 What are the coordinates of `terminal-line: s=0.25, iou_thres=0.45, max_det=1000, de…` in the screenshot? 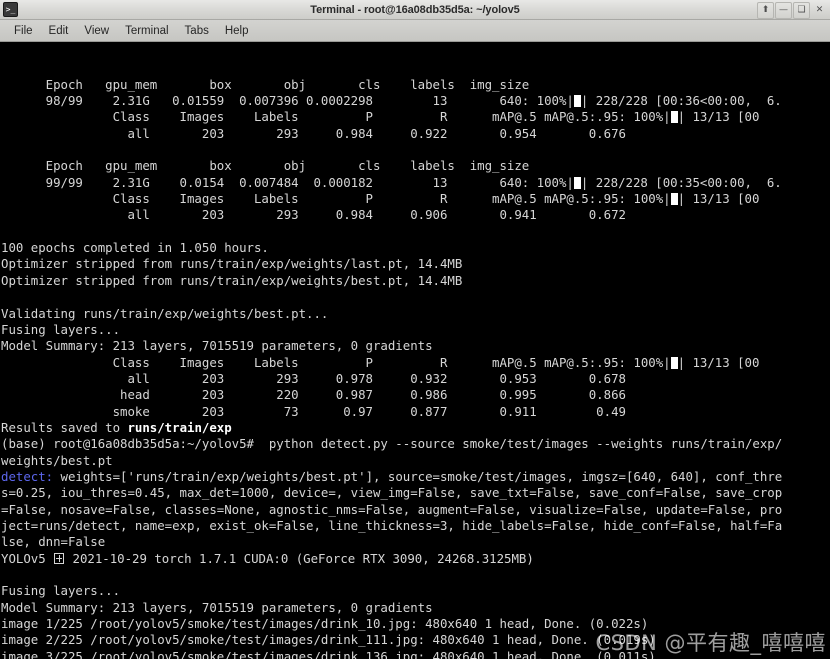 It's located at (392, 493).